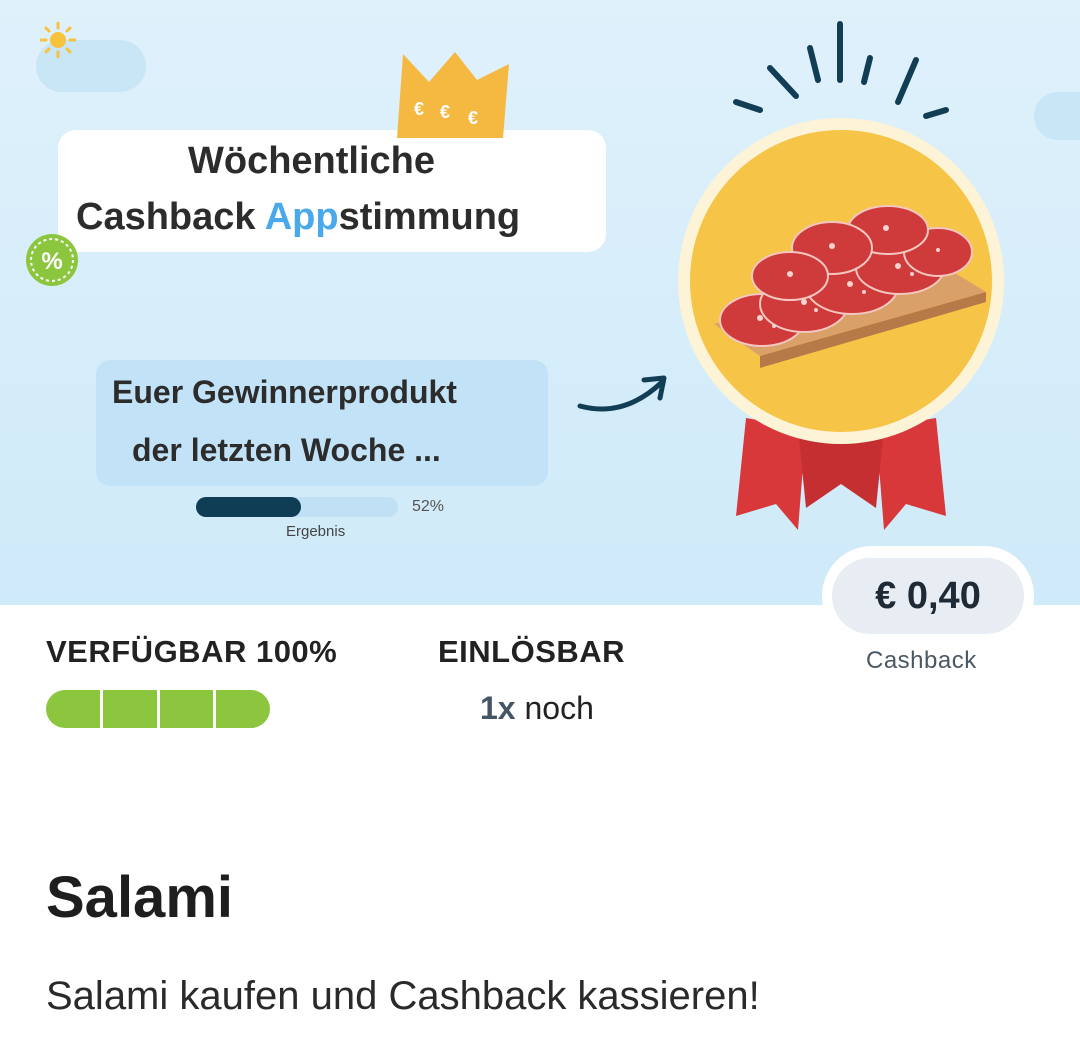 Image resolution: width=1080 pixels, height=1043 pixels. What do you see at coordinates (498, 708) in the screenshot?
I see `redeem-count-number: 1x` at bounding box center [498, 708].